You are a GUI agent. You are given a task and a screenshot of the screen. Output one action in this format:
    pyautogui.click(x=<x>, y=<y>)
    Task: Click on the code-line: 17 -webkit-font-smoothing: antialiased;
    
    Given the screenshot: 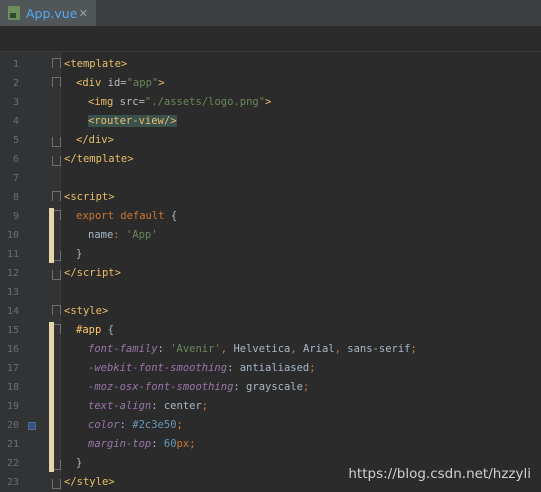 What is the action you would take?
    pyautogui.click(x=270, y=368)
    